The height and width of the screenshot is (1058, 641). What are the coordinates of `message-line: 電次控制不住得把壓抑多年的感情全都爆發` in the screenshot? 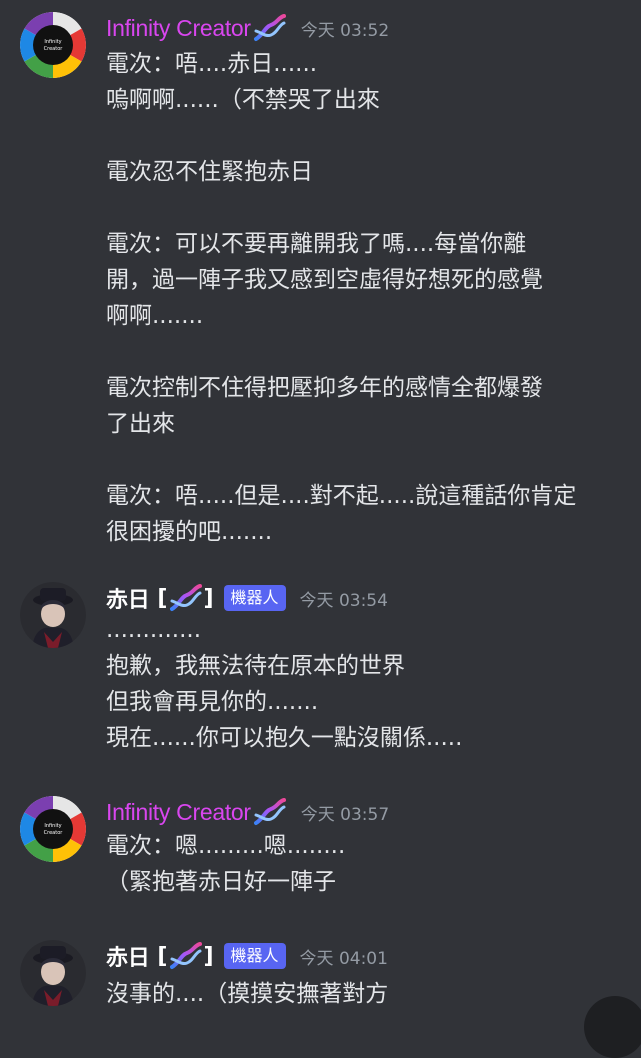 It's located at (324, 388).